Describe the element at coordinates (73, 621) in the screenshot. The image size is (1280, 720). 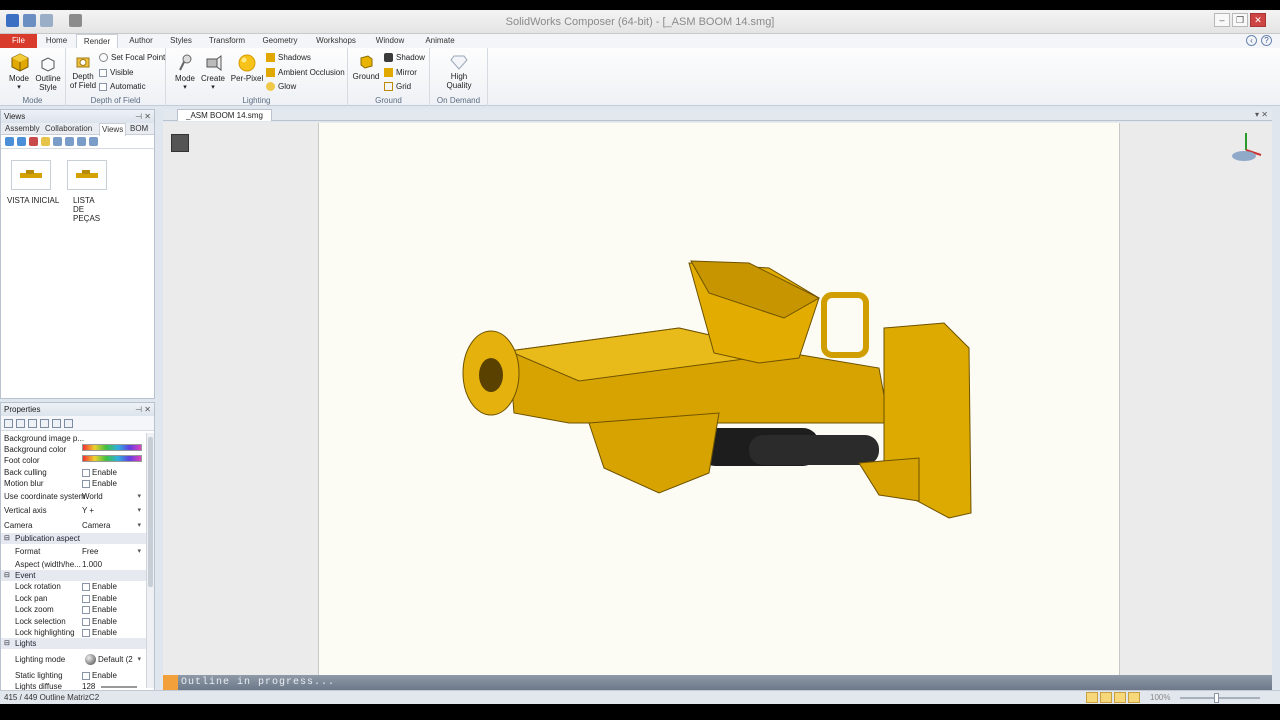
I see `prop-row-lock-selection: Lock selection Enable` at that location.